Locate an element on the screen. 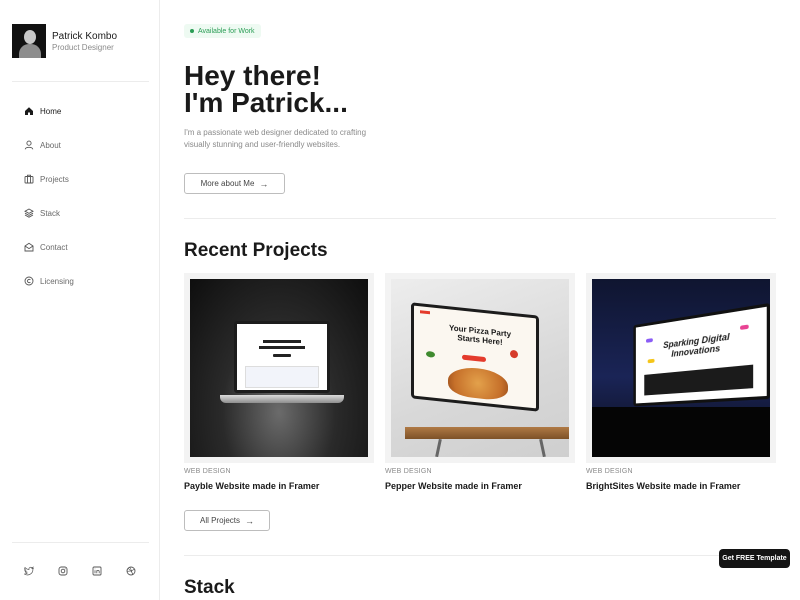 This screenshot has height=600, width=800. linkedin-icon is located at coordinates (97, 571).